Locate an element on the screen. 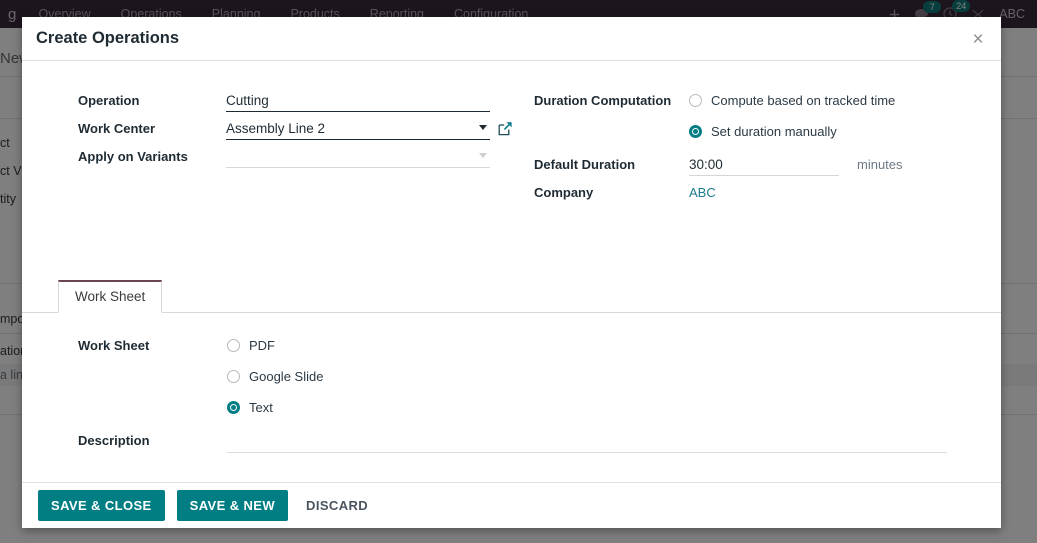 This screenshot has height=543, width=1037. field-operation: Operation is located at coordinates (284, 102).